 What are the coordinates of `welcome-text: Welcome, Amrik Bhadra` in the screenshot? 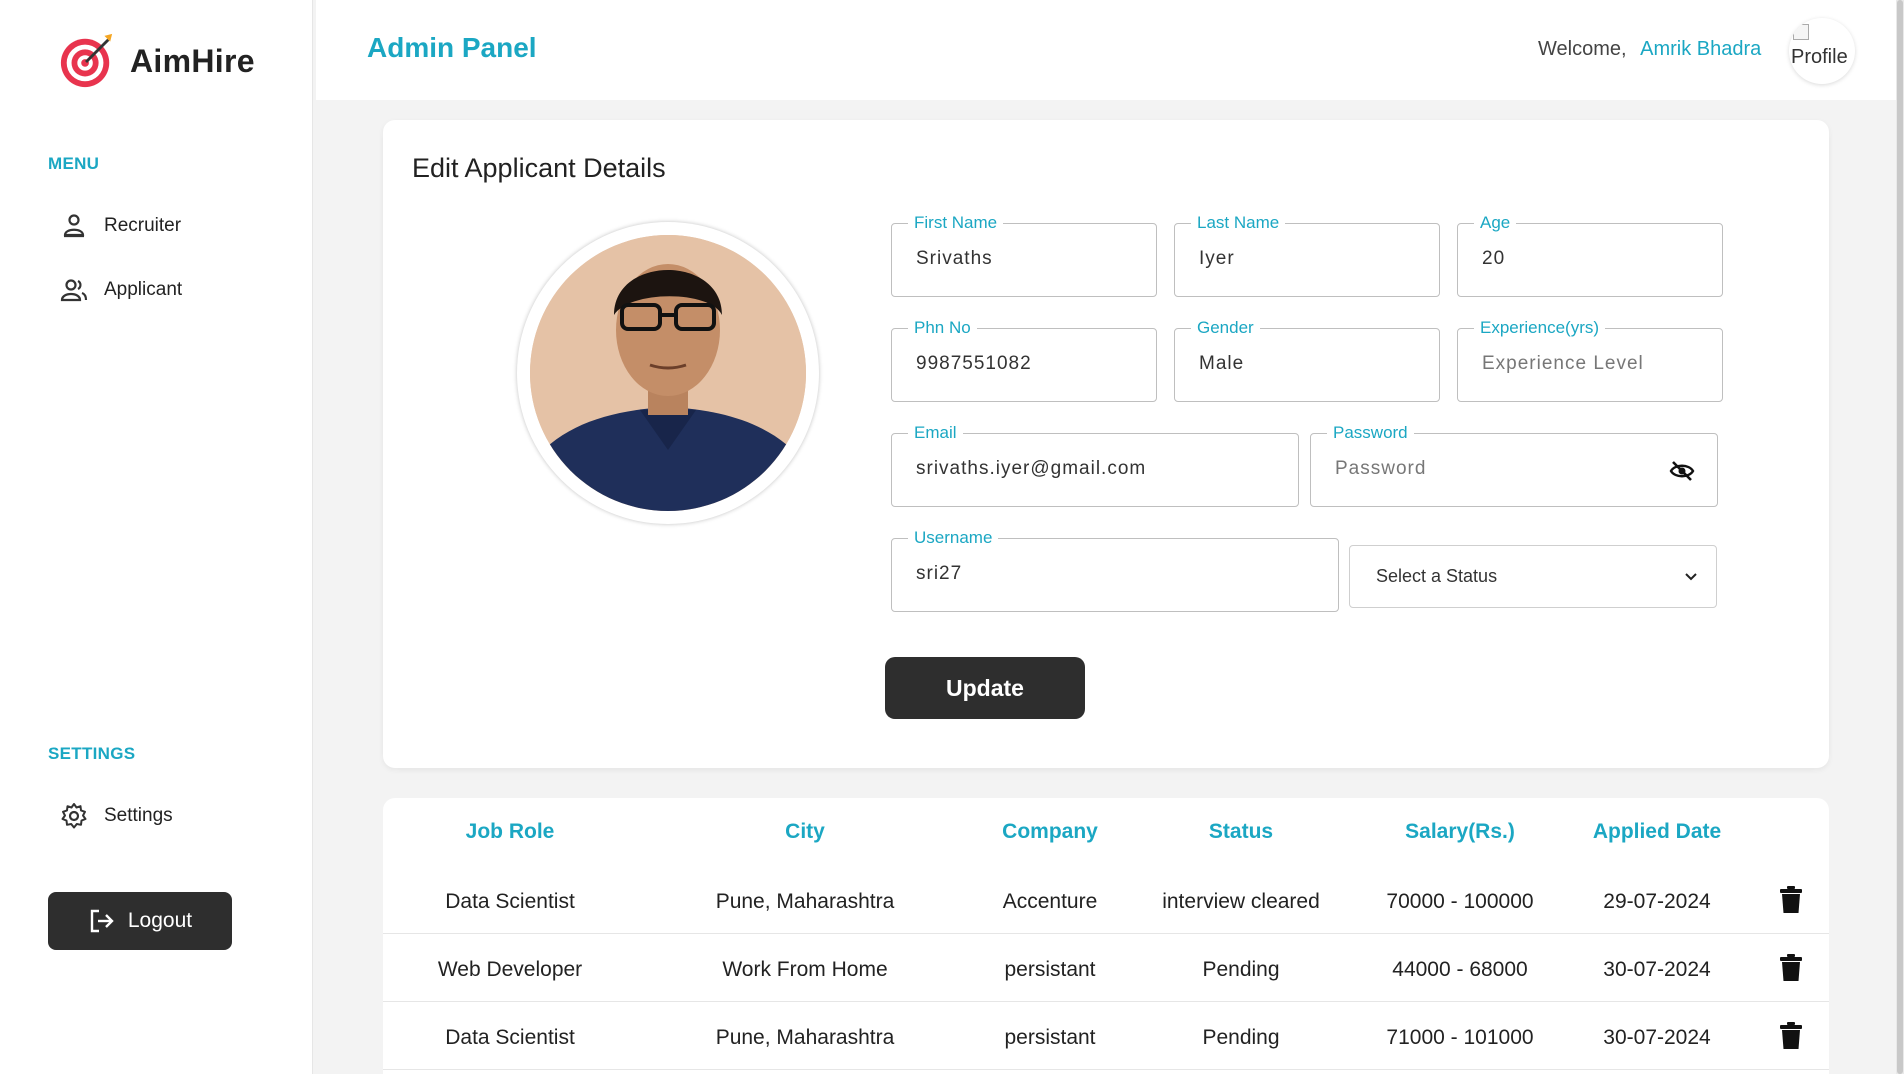 It's located at (1649, 49).